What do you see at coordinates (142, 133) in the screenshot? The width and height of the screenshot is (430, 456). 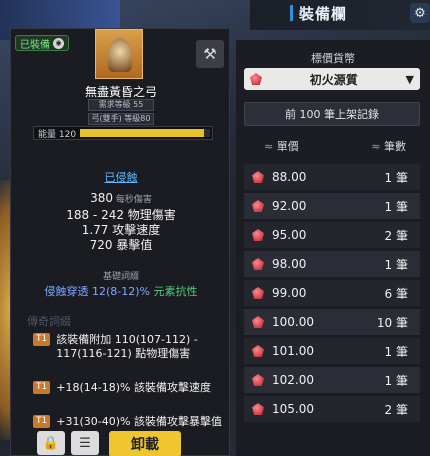 I see `energy-fill` at bounding box center [142, 133].